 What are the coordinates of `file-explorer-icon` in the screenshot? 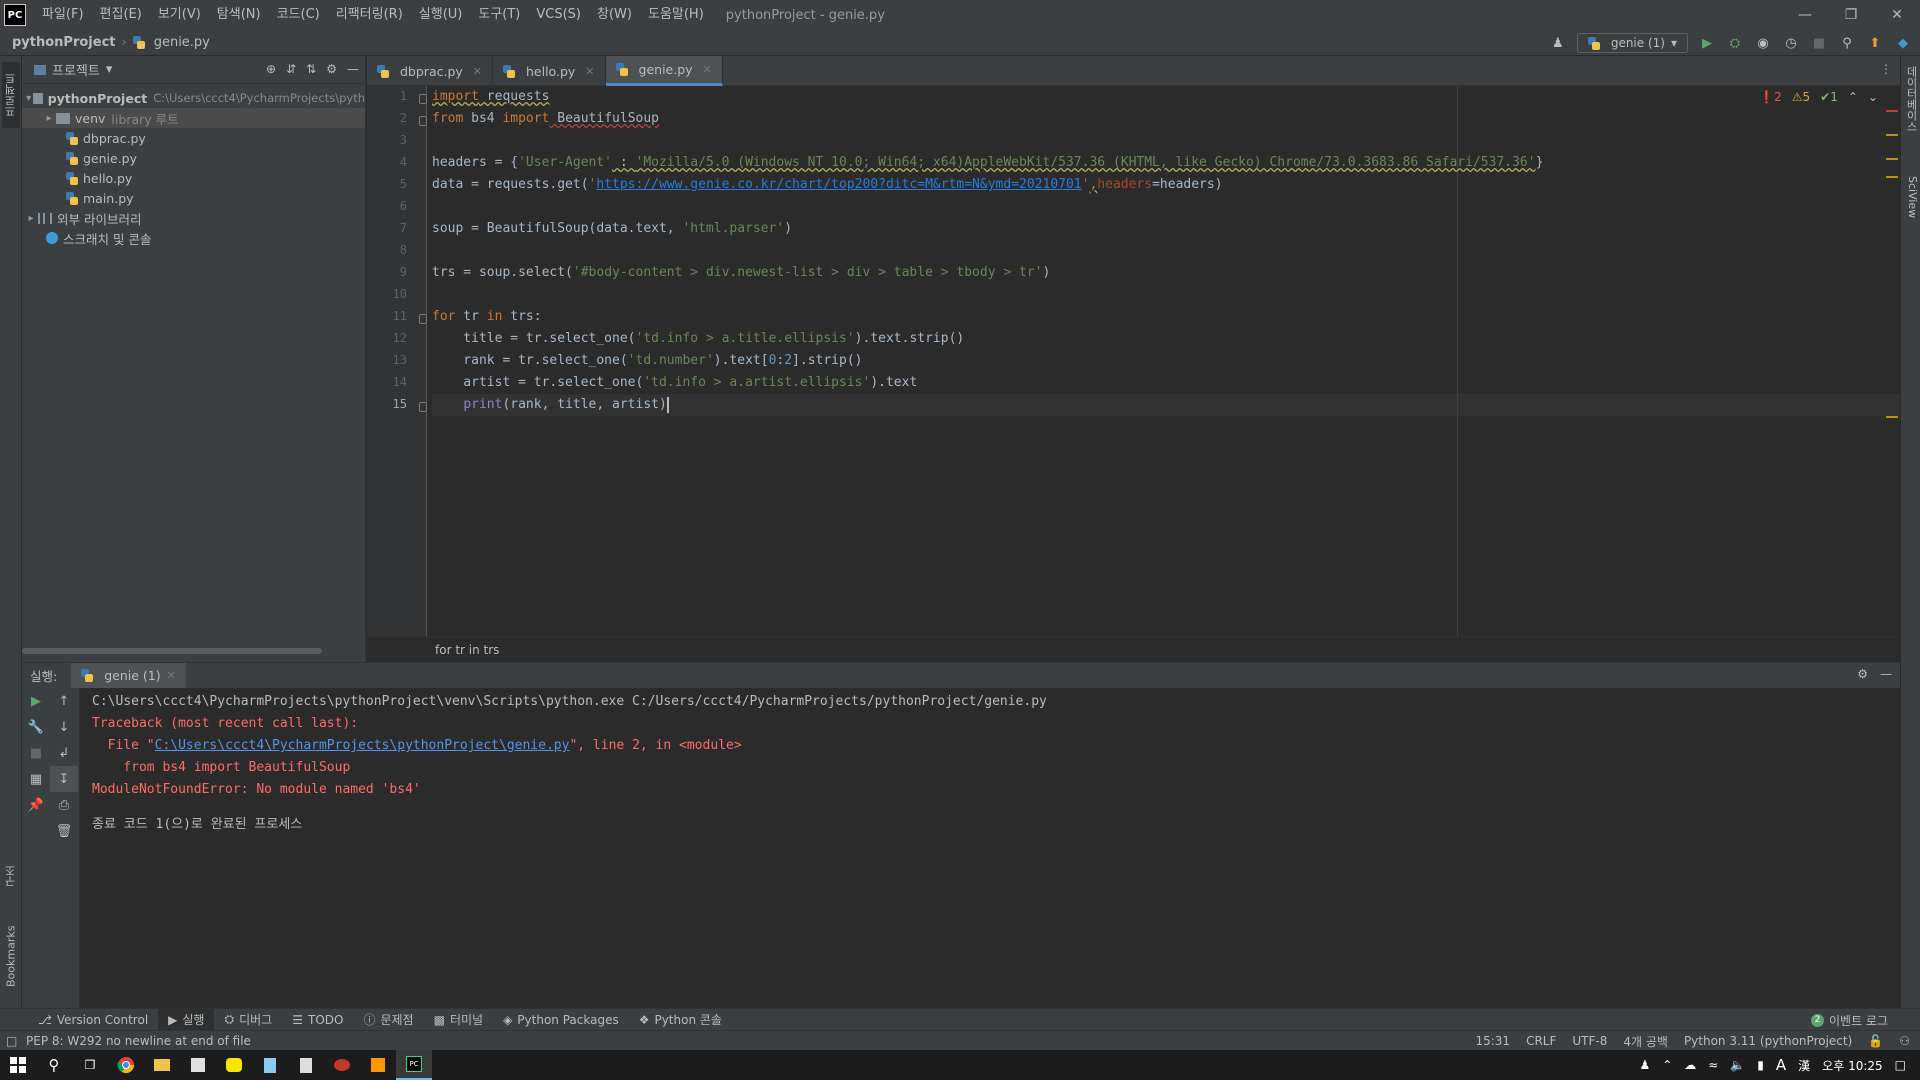 It's located at (162, 1065).